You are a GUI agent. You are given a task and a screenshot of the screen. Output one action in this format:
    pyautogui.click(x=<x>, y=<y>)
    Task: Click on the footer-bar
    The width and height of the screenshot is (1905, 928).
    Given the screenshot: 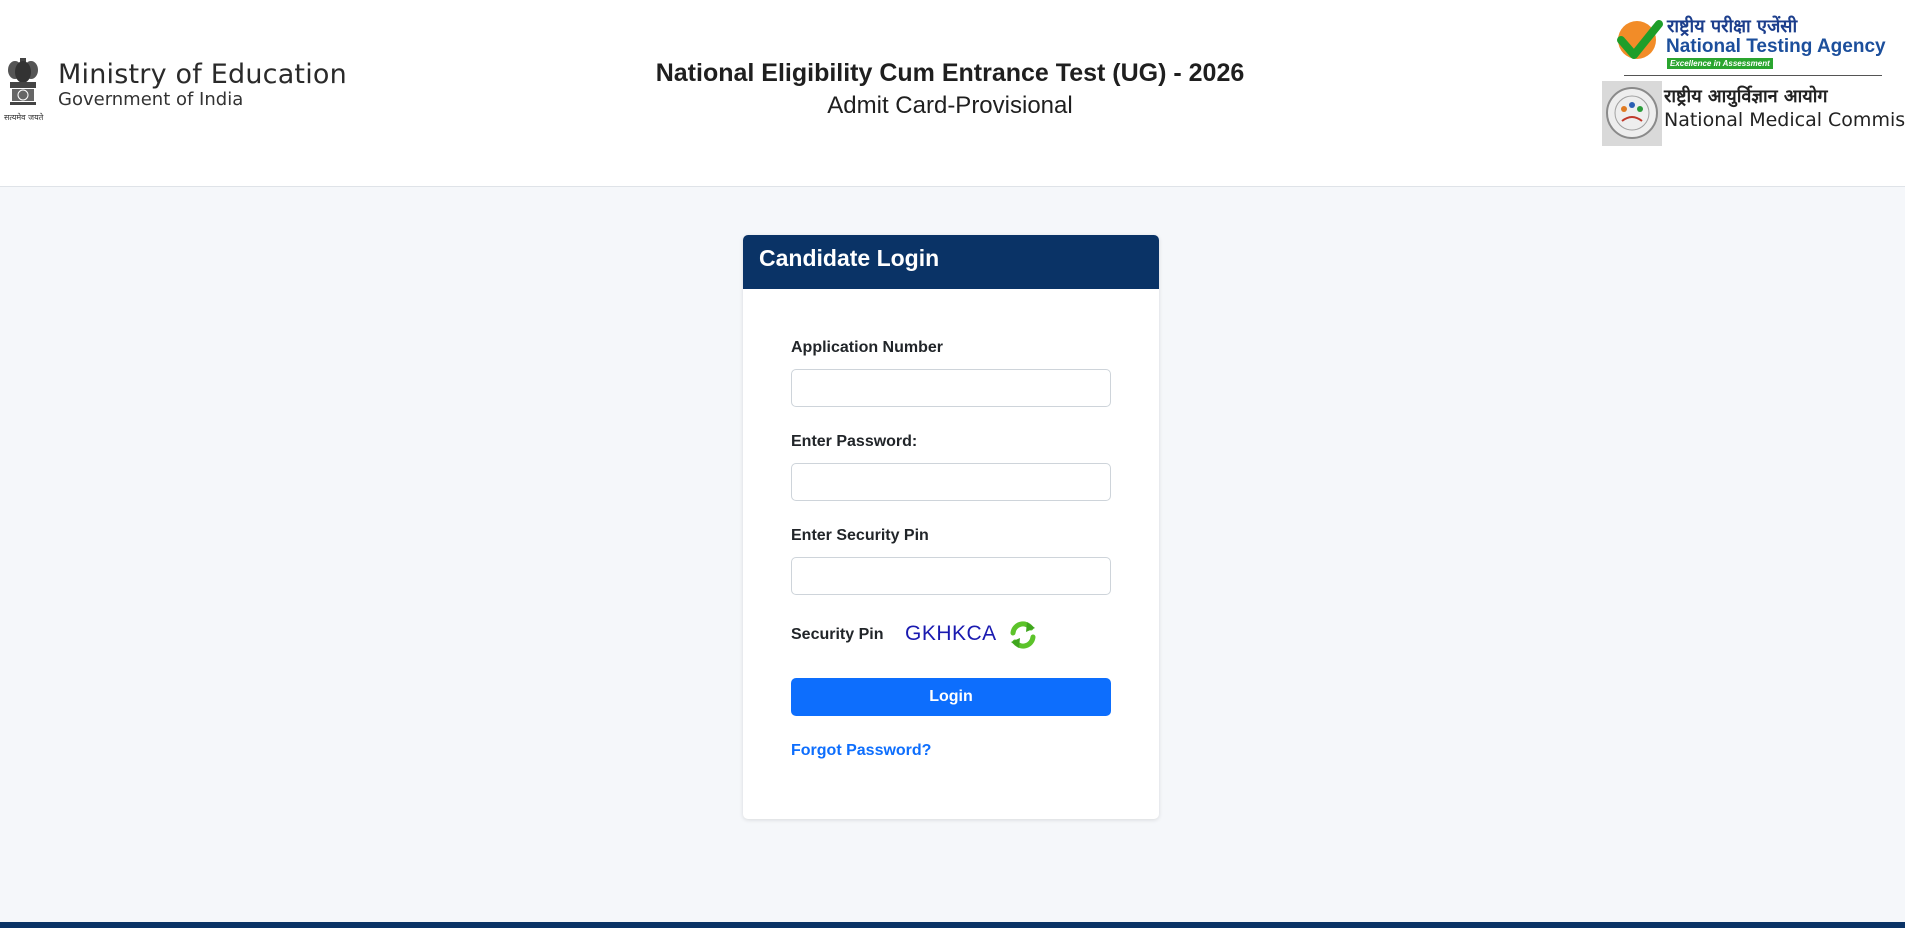 What is the action you would take?
    pyautogui.click(x=952, y=925)
    